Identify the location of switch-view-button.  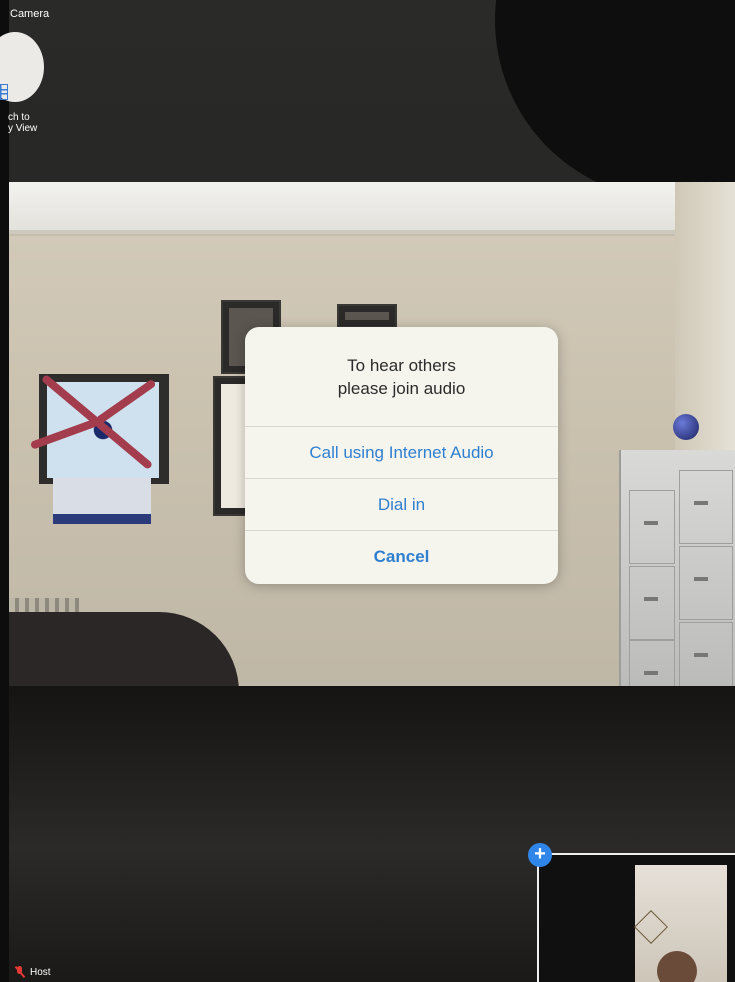
(22, 67).